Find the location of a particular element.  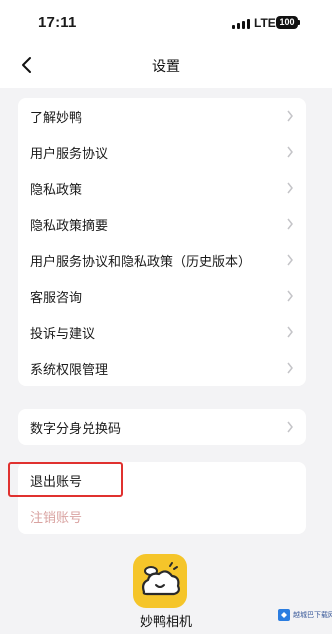

settings-item-redeem-code: 数字分身兑换码 is located at coordinates (162, 427).